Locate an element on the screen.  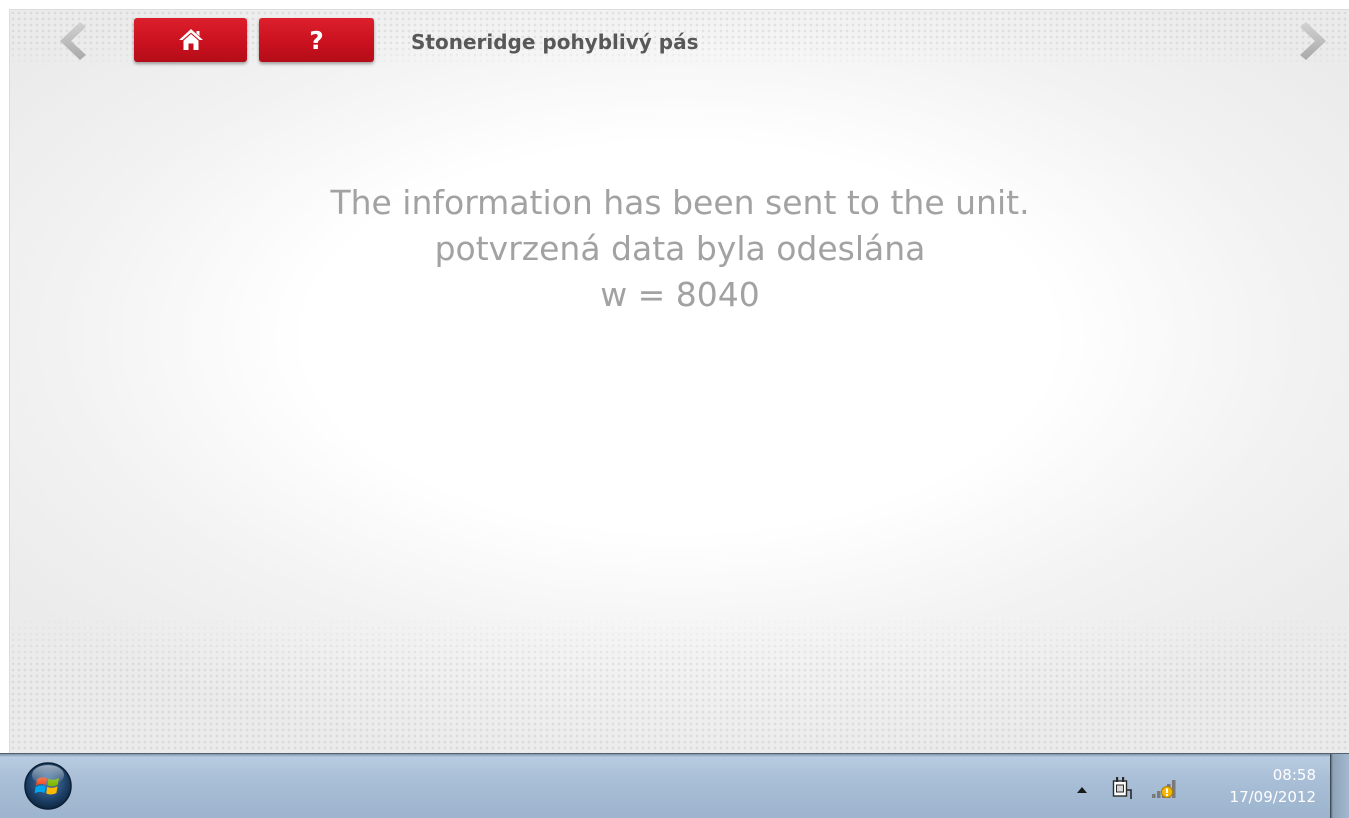
power-plug-icon is located at coordinates (1122, 788).